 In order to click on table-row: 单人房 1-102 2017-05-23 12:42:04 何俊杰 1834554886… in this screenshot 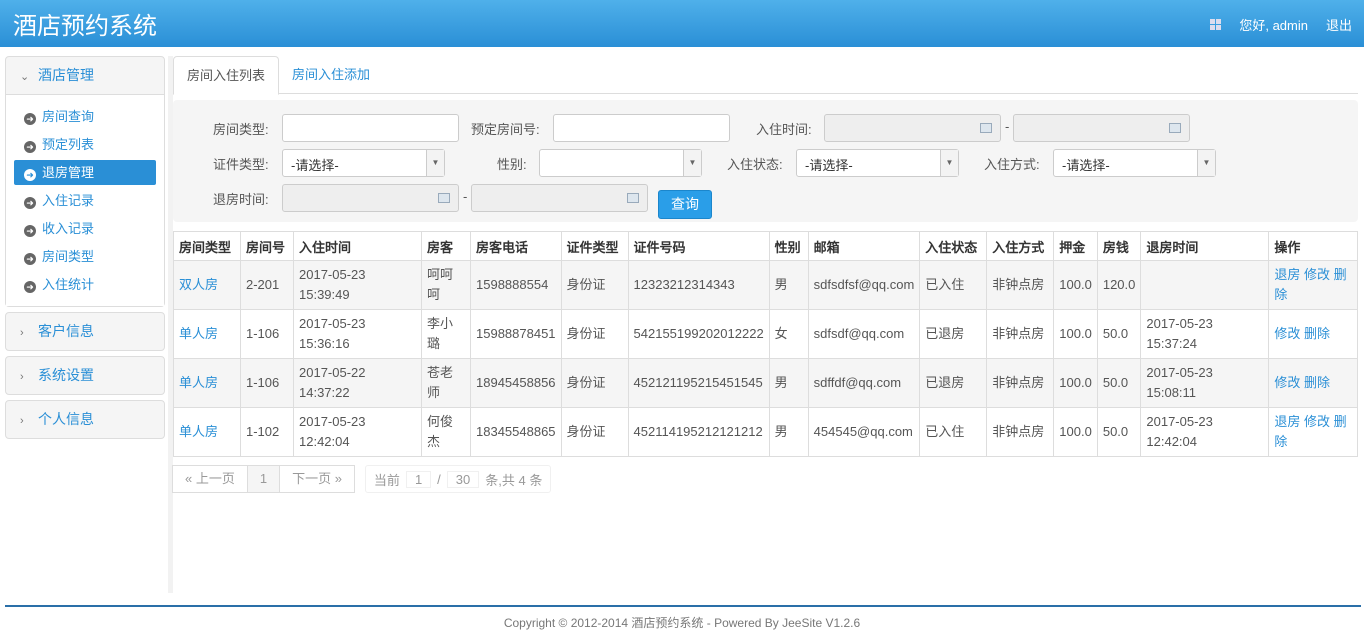, I will do `click(765, 432)`.